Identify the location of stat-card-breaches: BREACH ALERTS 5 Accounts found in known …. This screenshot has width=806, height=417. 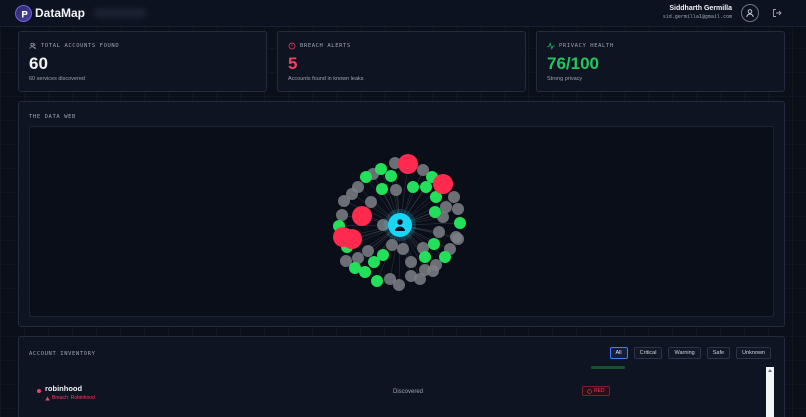
(401, 61).